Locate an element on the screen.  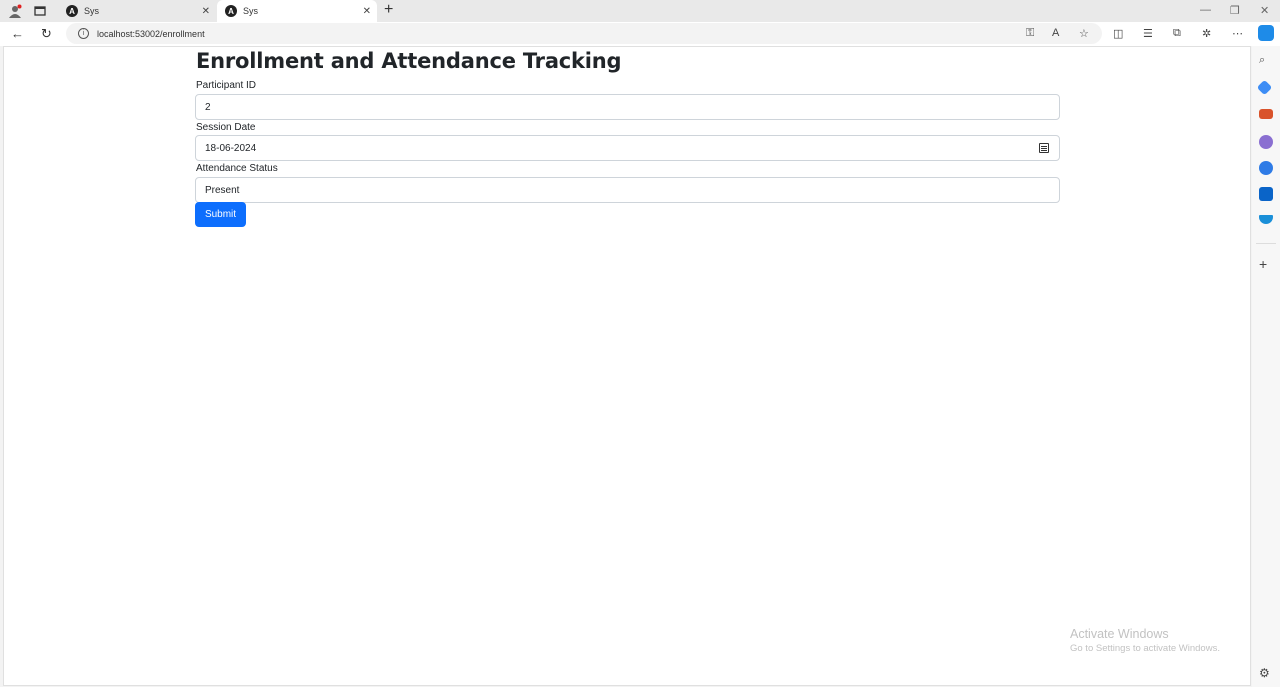
address-bar: i localhost:53002/enrollment is located at coordinates (584, 33).